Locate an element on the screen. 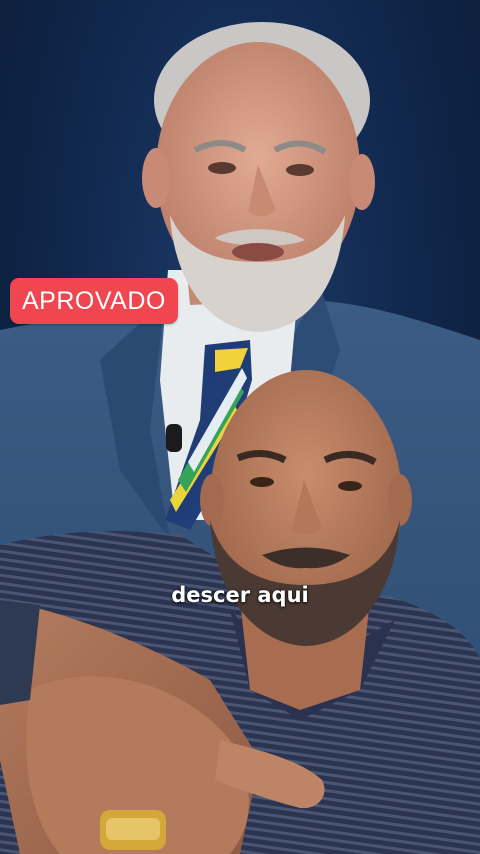  approved-badge: APROVADO is located at coordinates (94, 301).